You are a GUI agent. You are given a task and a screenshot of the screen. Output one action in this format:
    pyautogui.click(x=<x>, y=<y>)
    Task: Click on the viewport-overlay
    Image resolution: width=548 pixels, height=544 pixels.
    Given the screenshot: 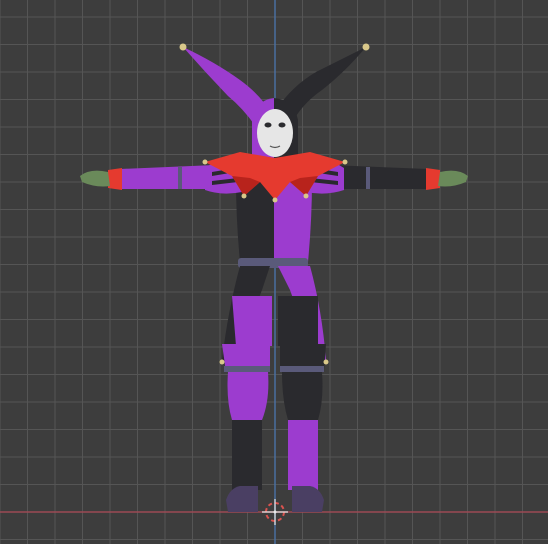 What is the action you would take?
    pyautogui.click(x=275, y=512)
    